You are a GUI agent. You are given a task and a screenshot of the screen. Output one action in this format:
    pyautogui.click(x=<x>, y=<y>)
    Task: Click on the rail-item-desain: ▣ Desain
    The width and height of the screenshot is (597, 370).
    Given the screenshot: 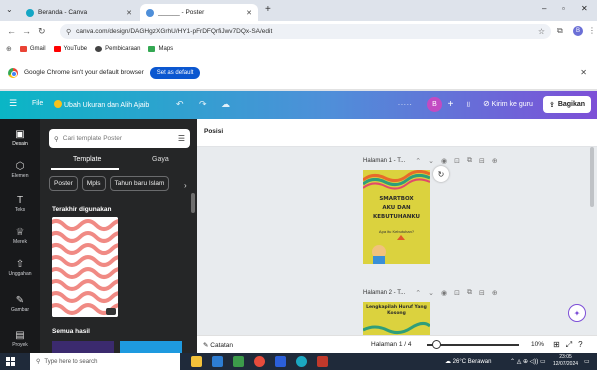 What is the action you would take?
    pyautogui.click(x=20, y=138)
    